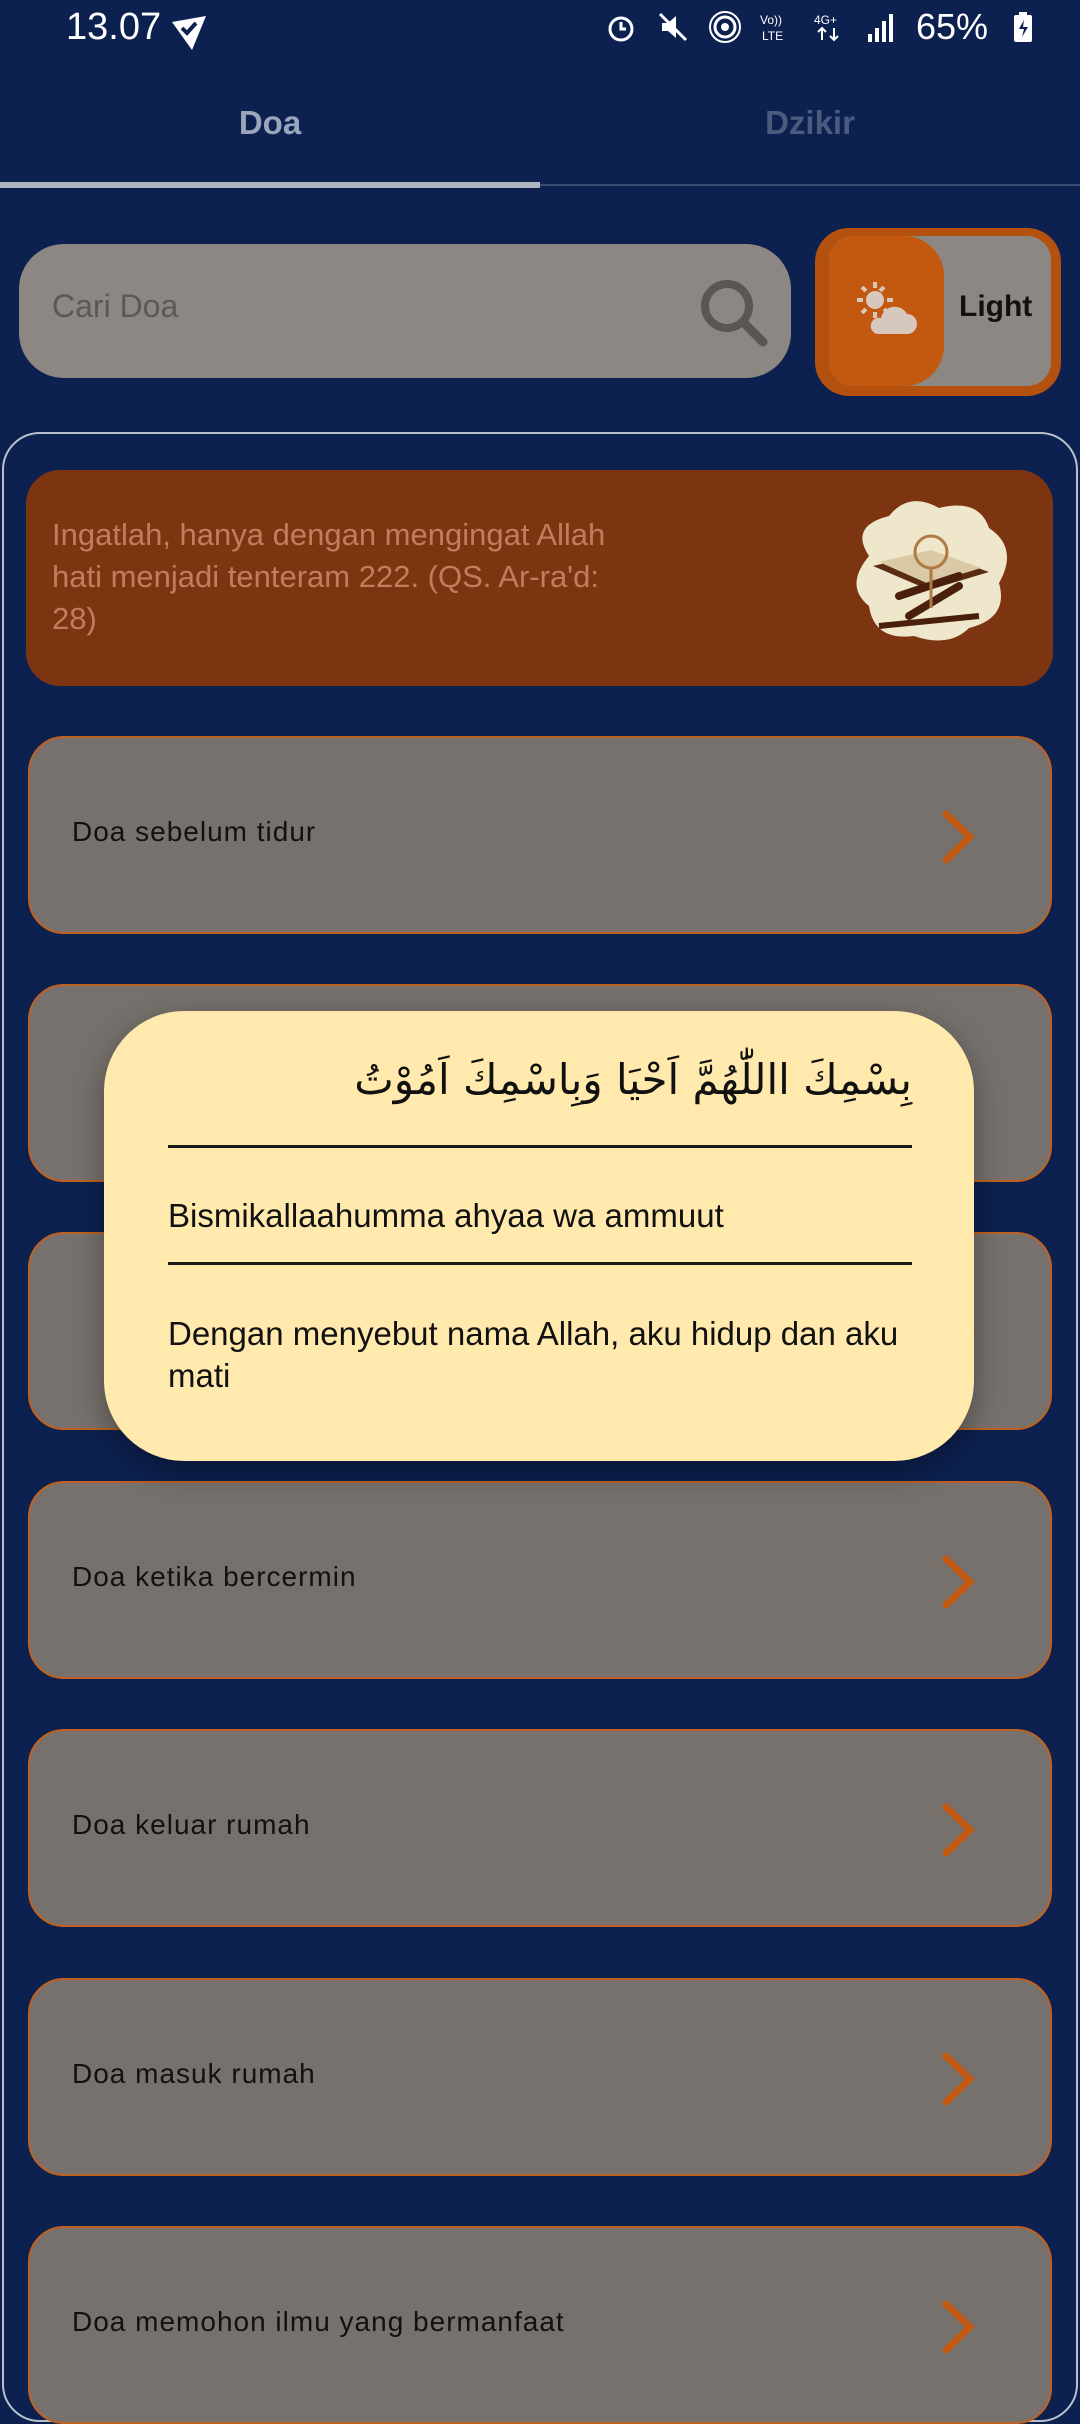  What do you see at coordinates (540, 1828) in the screenshot?
I see `doa-list-item: Doa keluar rumah` at bounding box center [540, 1828].